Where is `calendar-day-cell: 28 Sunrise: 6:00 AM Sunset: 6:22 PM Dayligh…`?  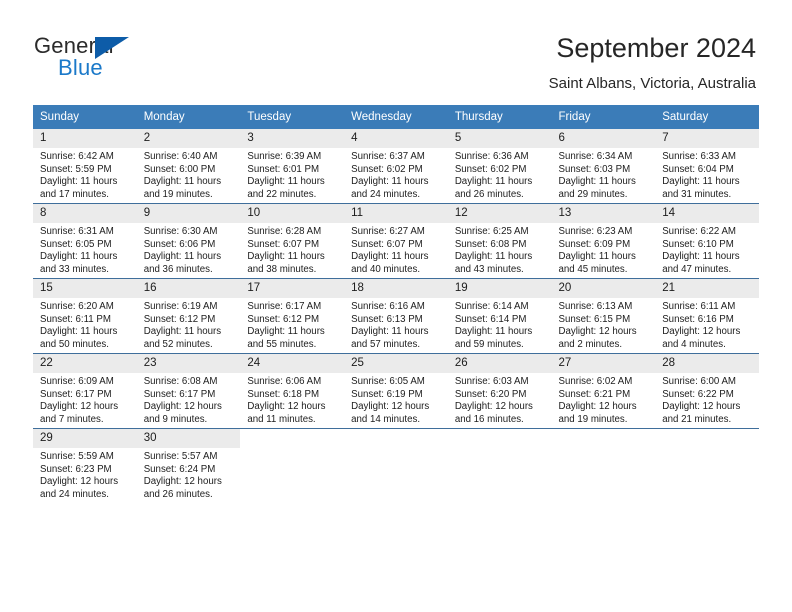
calendar-day-cell: 28 Sunrise: 6:00 AM Sunset: 6:22 PM Dayligh… is located at coordinates (707, 391).